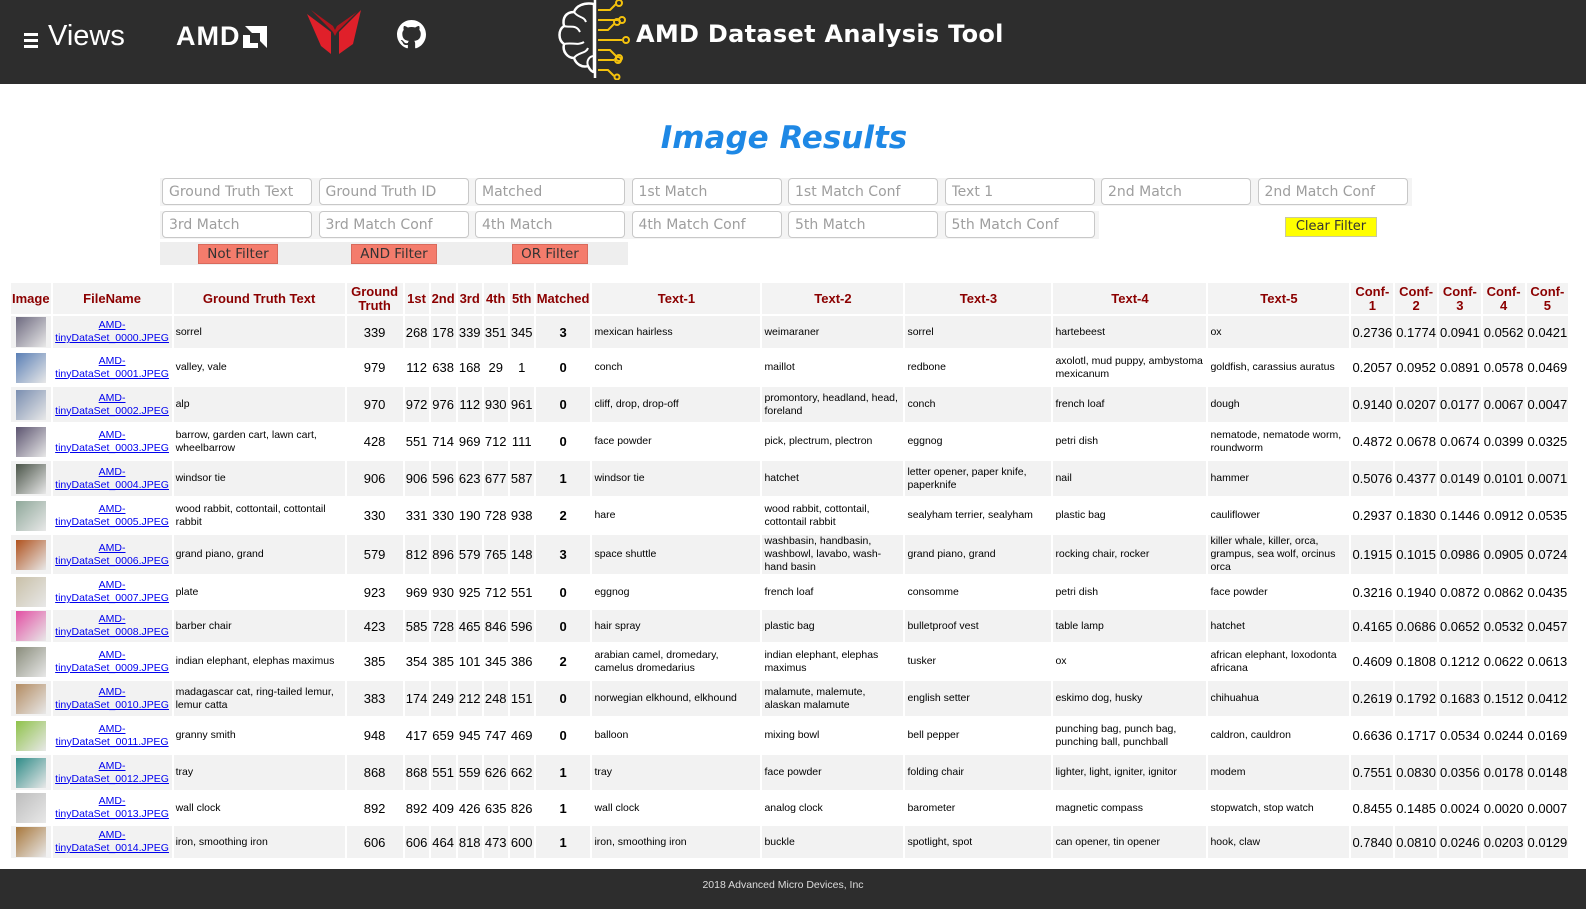 This screenshot has width=1586, height=909. What do you see at coordinates (394, 254) in the screenshot?
I see `and-filter-button: AND Filter` at bounding box center [394, 254].